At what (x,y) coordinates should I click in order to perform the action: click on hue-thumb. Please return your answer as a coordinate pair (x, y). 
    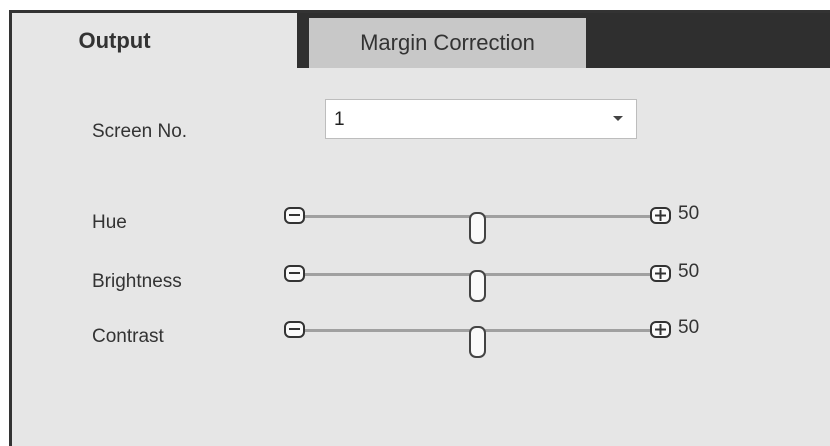
    Looking at the image, I should click on (477, 228).